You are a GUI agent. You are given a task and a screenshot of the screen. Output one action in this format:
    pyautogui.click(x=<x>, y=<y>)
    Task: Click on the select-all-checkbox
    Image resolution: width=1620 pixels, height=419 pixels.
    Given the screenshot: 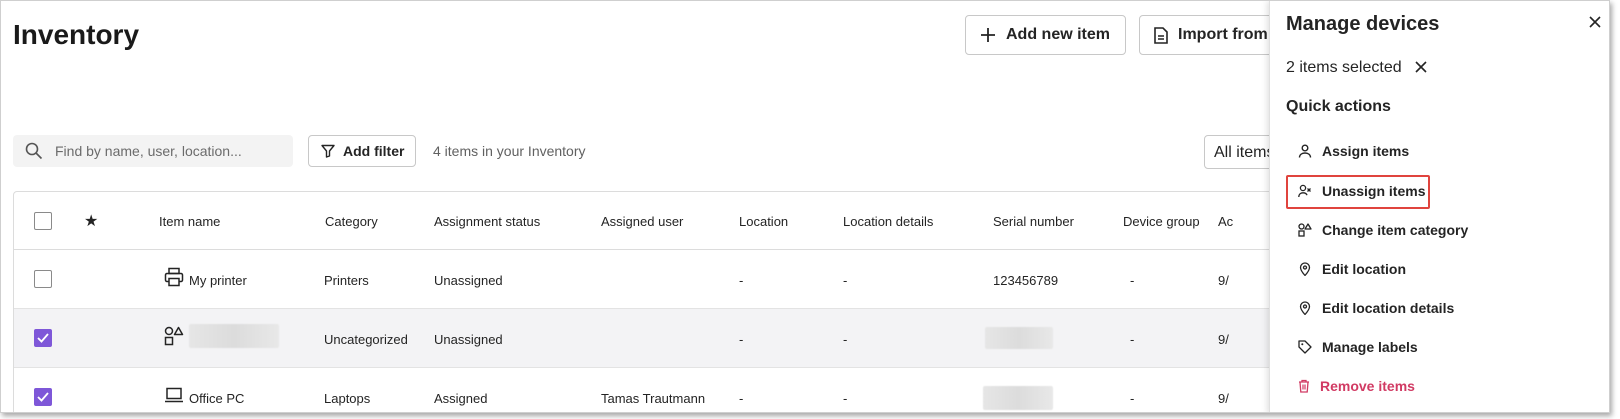 What is the action you would take?
    pyautogui.click(x=43, y=221)
    